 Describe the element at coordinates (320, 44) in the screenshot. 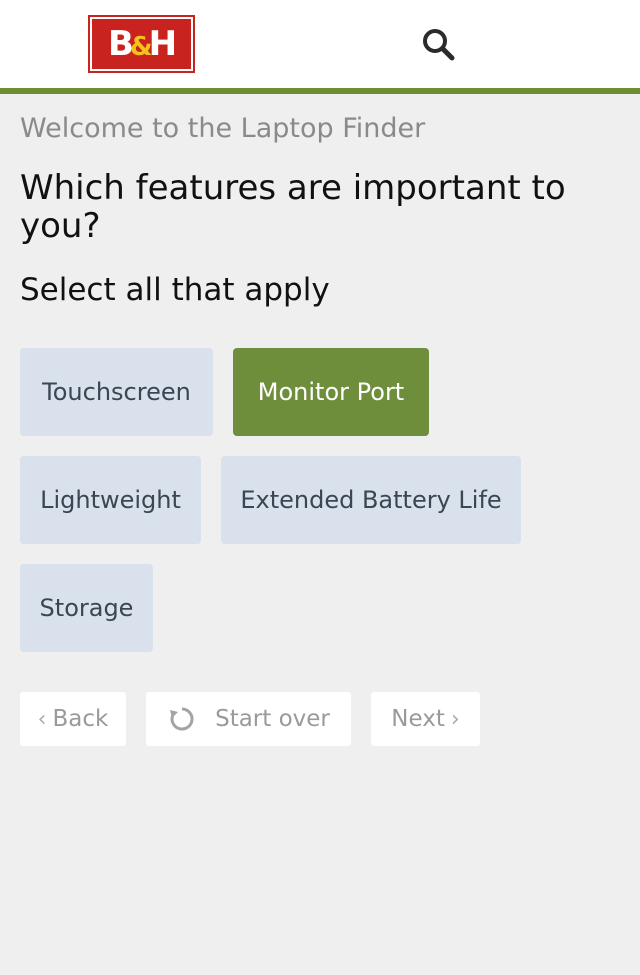

I see `app-header: B & H` at that location.